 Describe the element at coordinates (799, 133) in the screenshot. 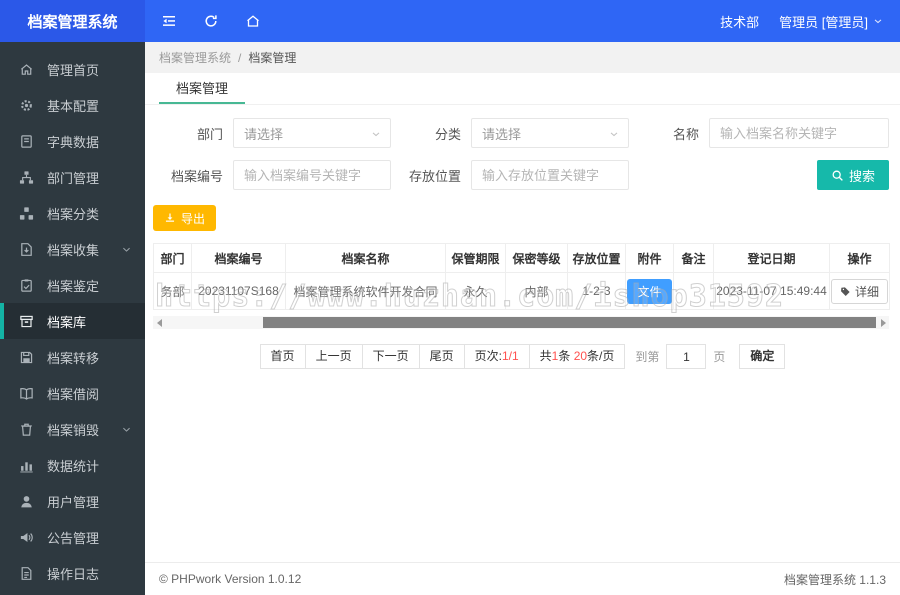

I see `name-input` at that location.